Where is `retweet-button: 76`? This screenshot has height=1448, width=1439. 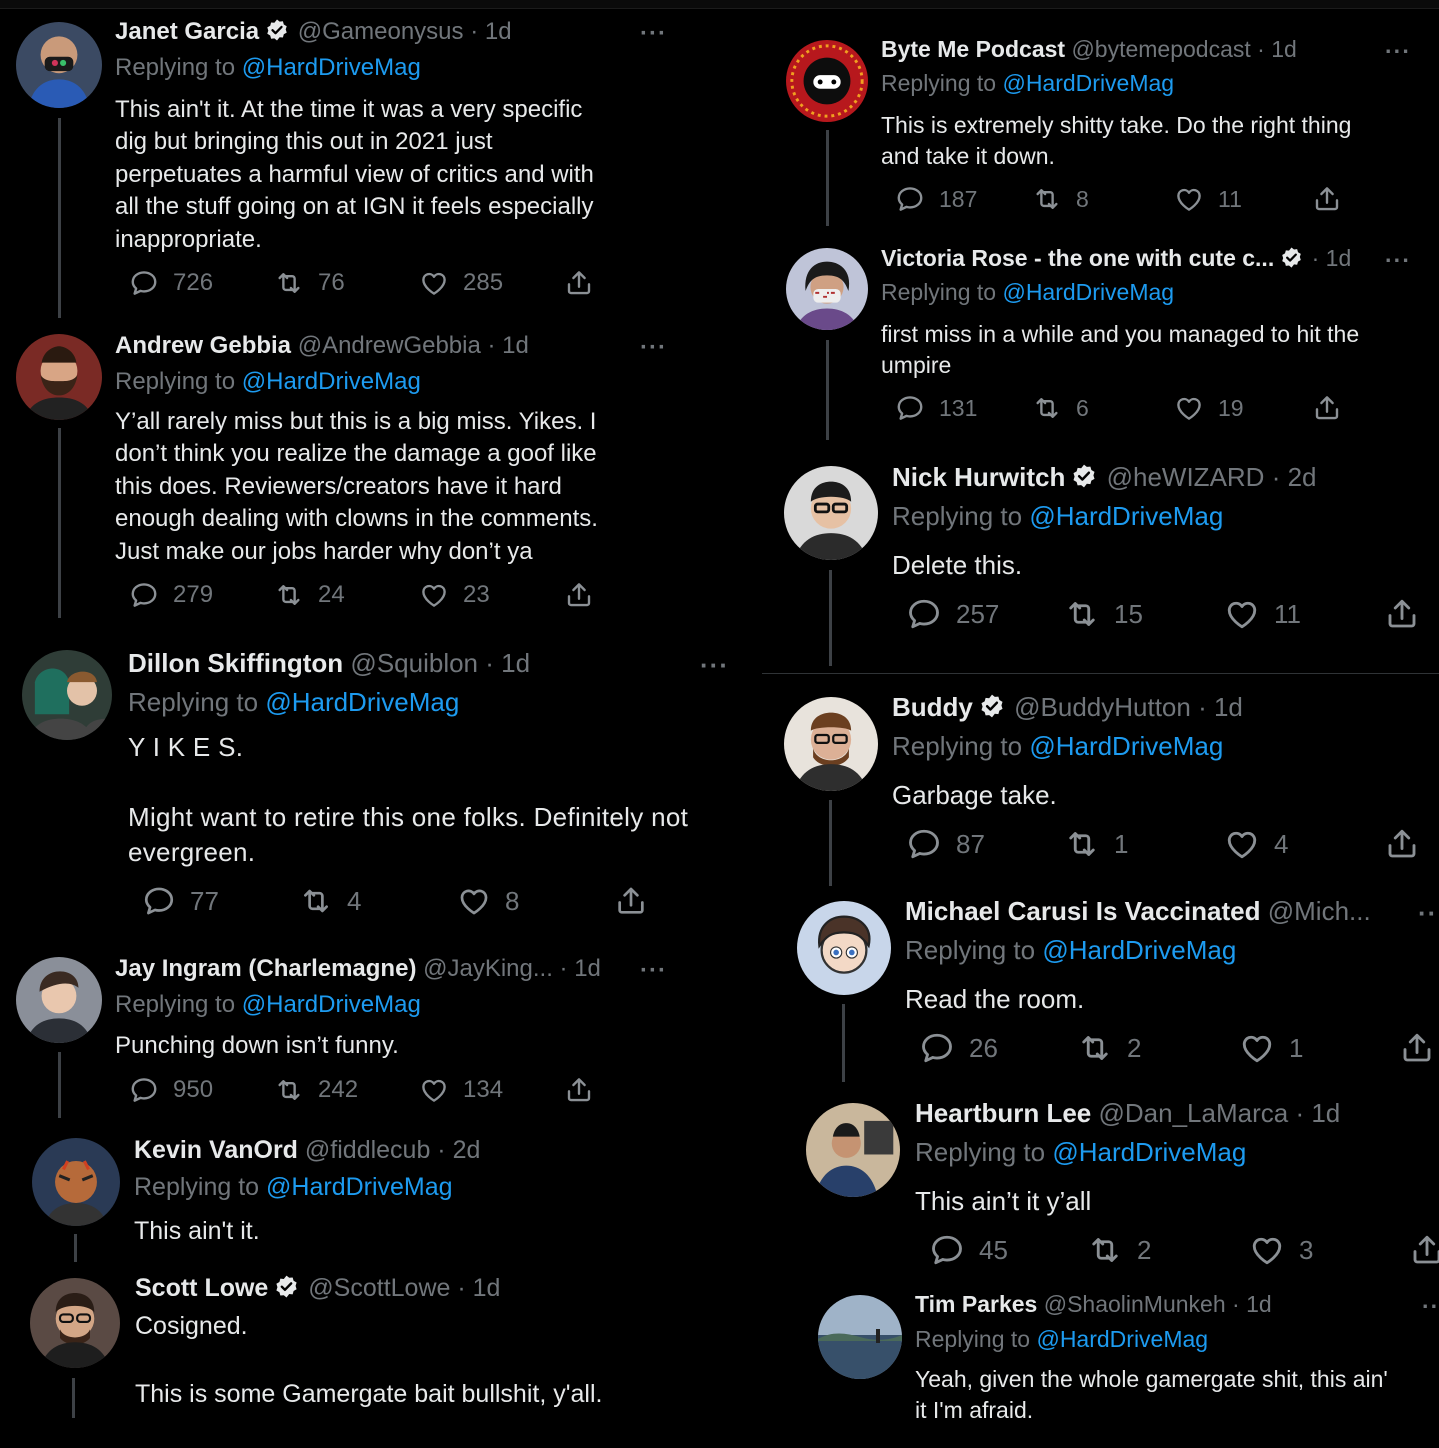 retweet-button: 76 is located at coordinates (302, 283).